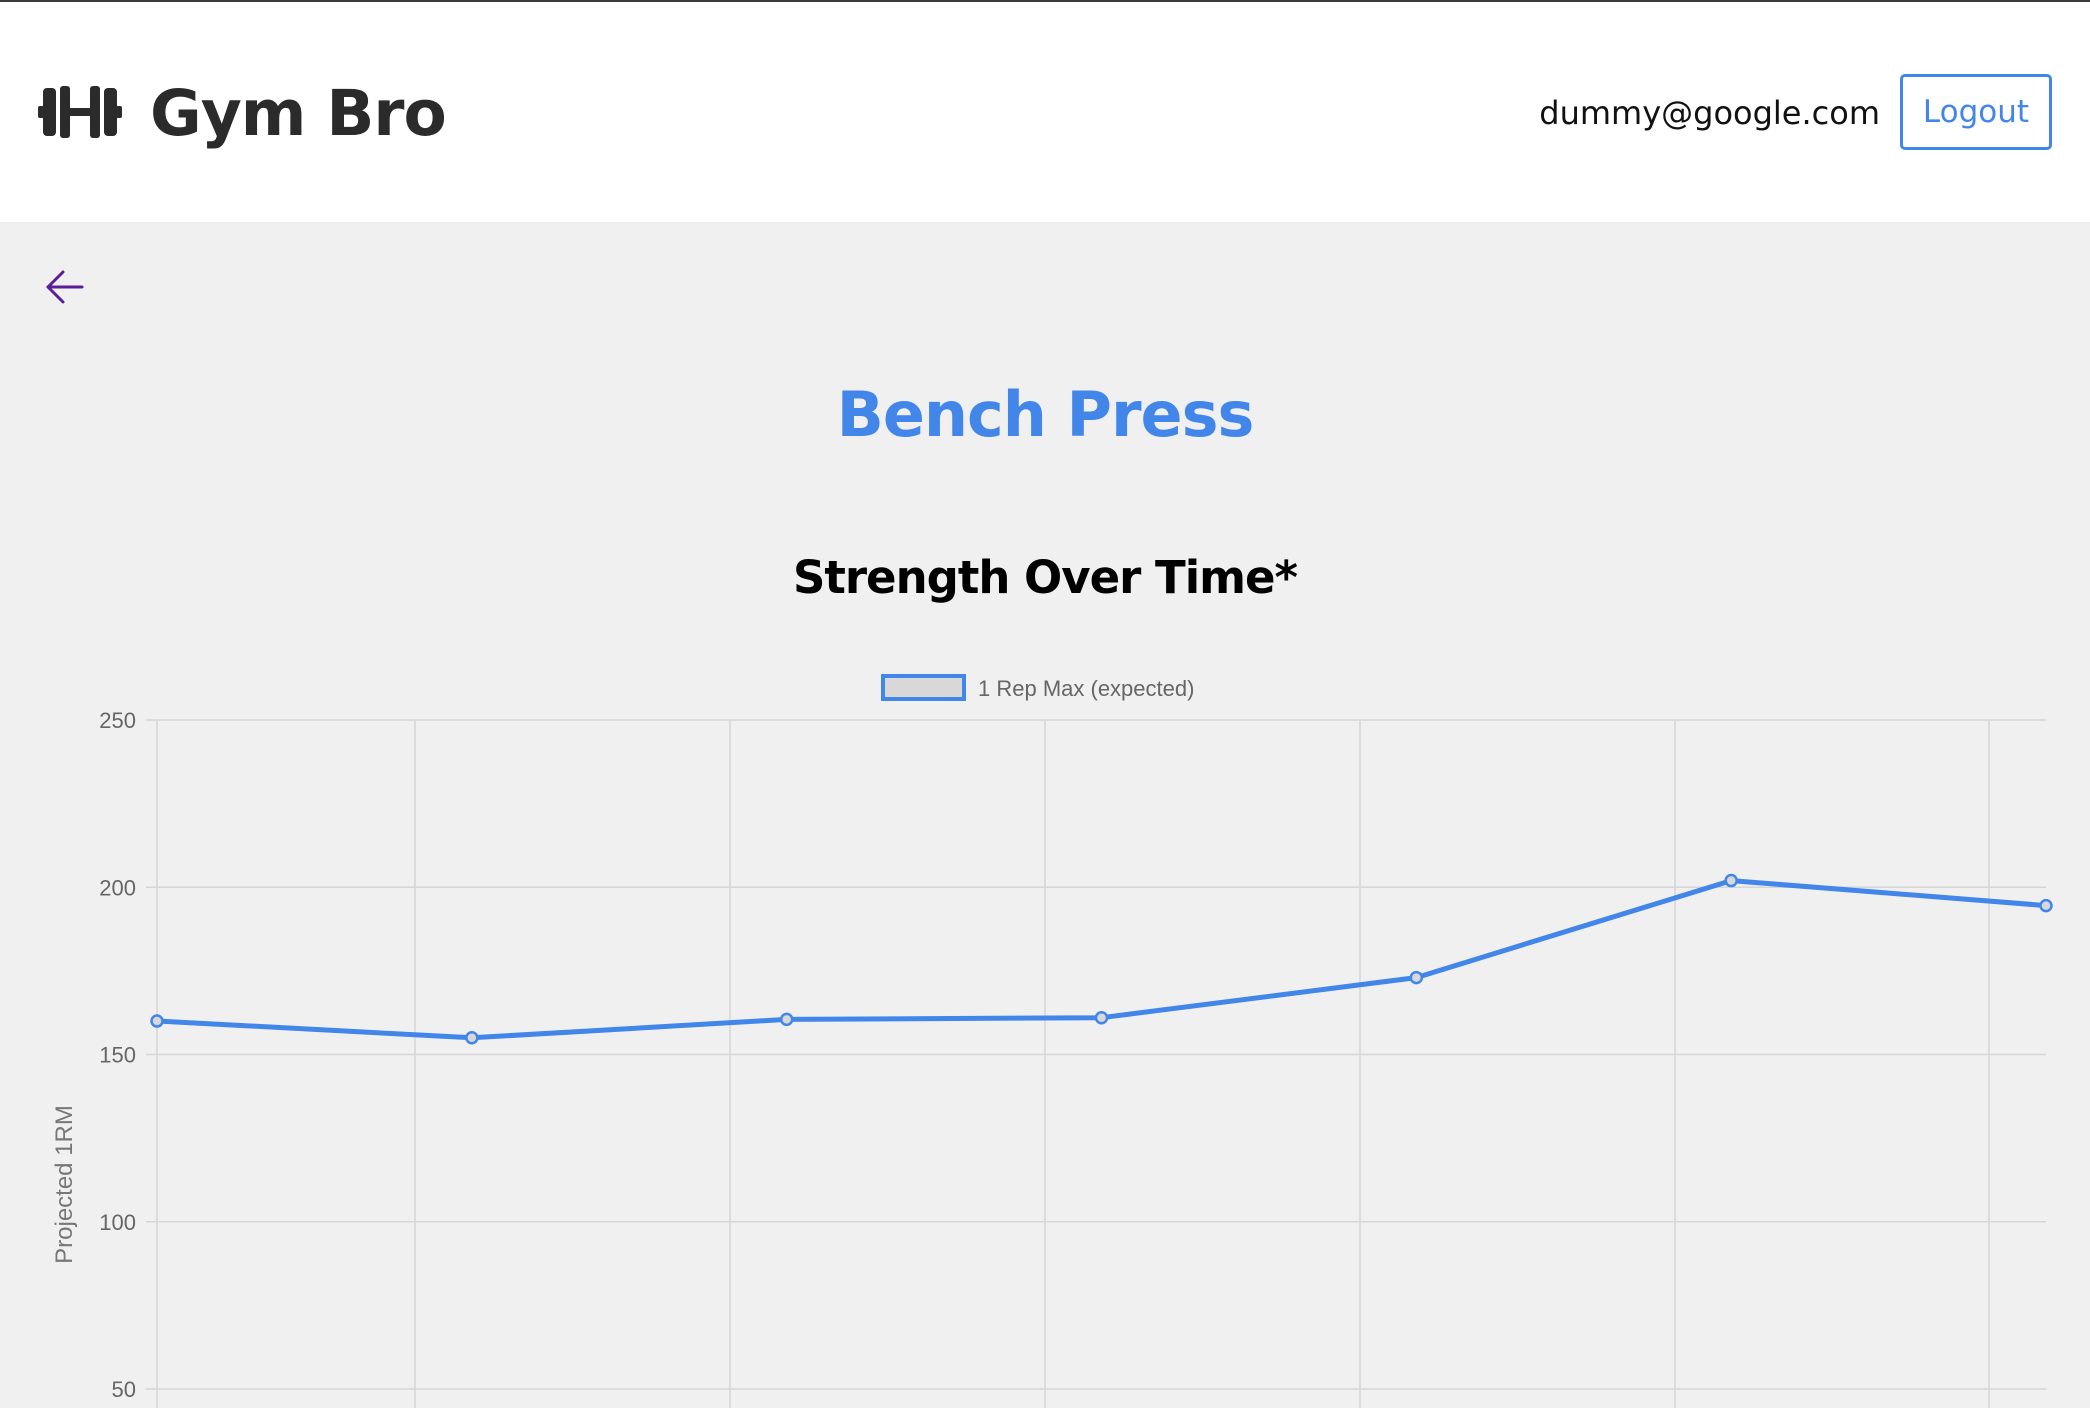 The image size is (2090, 1408). I want to click on logout-button: Logout, so click(1976, 112).